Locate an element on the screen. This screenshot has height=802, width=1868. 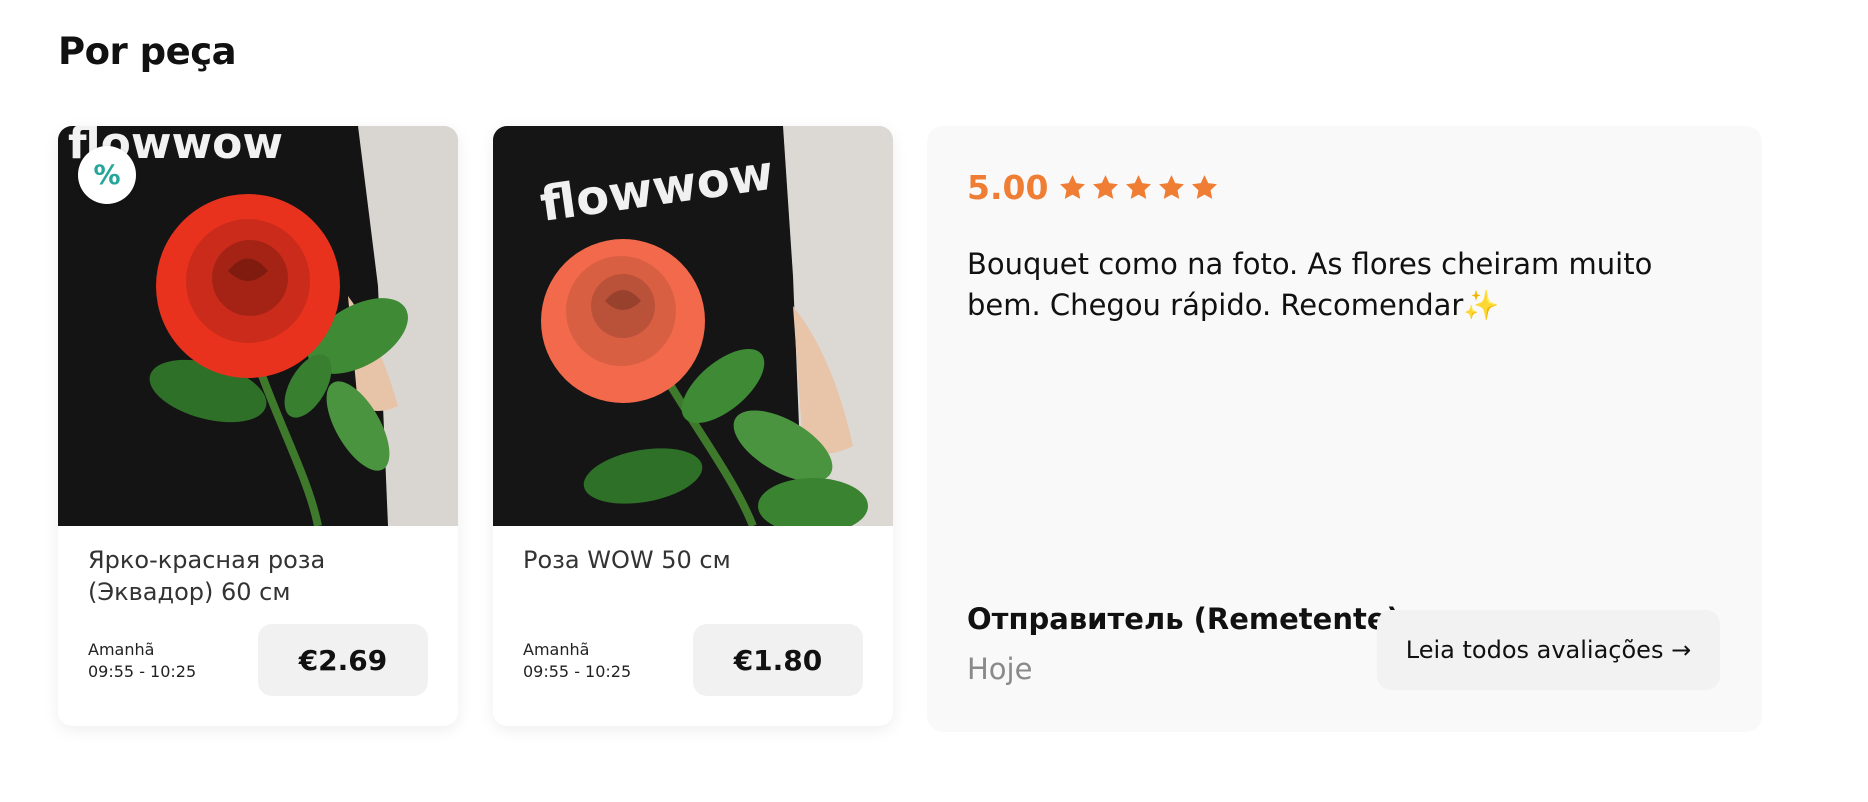
sparkle-icon: ✨ is located at coordinates (1481, 305).